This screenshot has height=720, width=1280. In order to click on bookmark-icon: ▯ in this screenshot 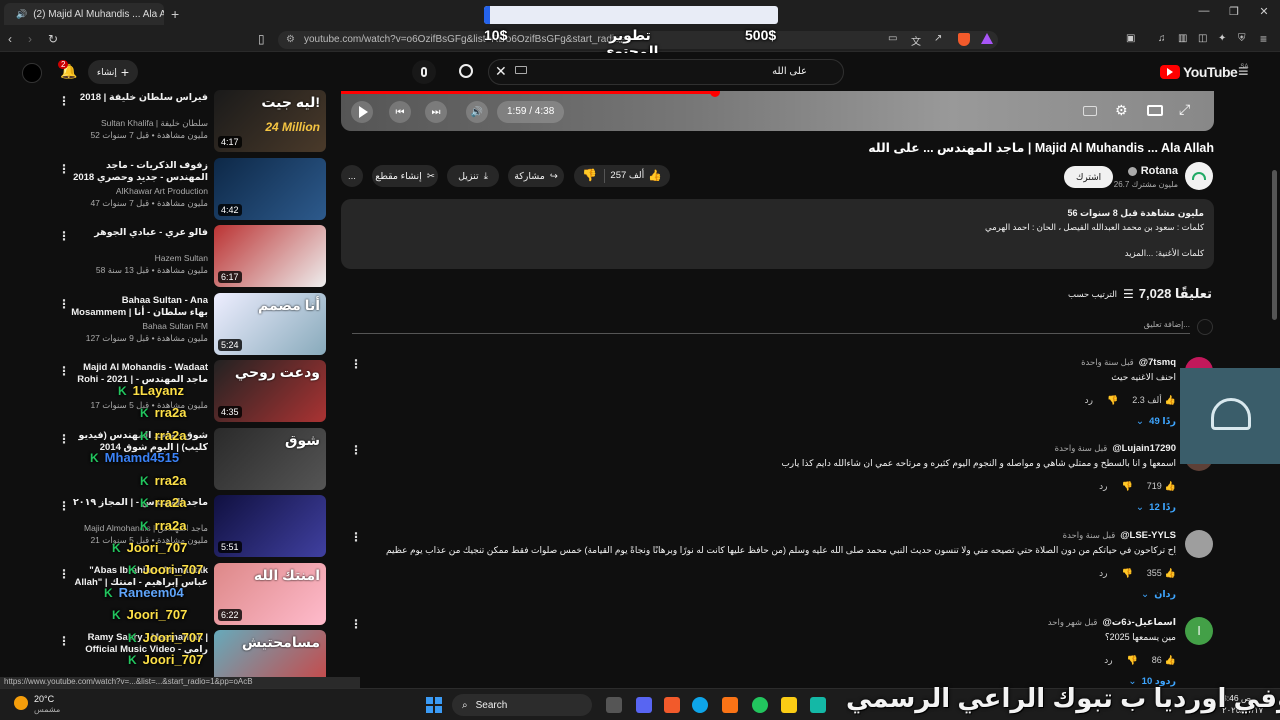, I will do `click(261, 39)`.